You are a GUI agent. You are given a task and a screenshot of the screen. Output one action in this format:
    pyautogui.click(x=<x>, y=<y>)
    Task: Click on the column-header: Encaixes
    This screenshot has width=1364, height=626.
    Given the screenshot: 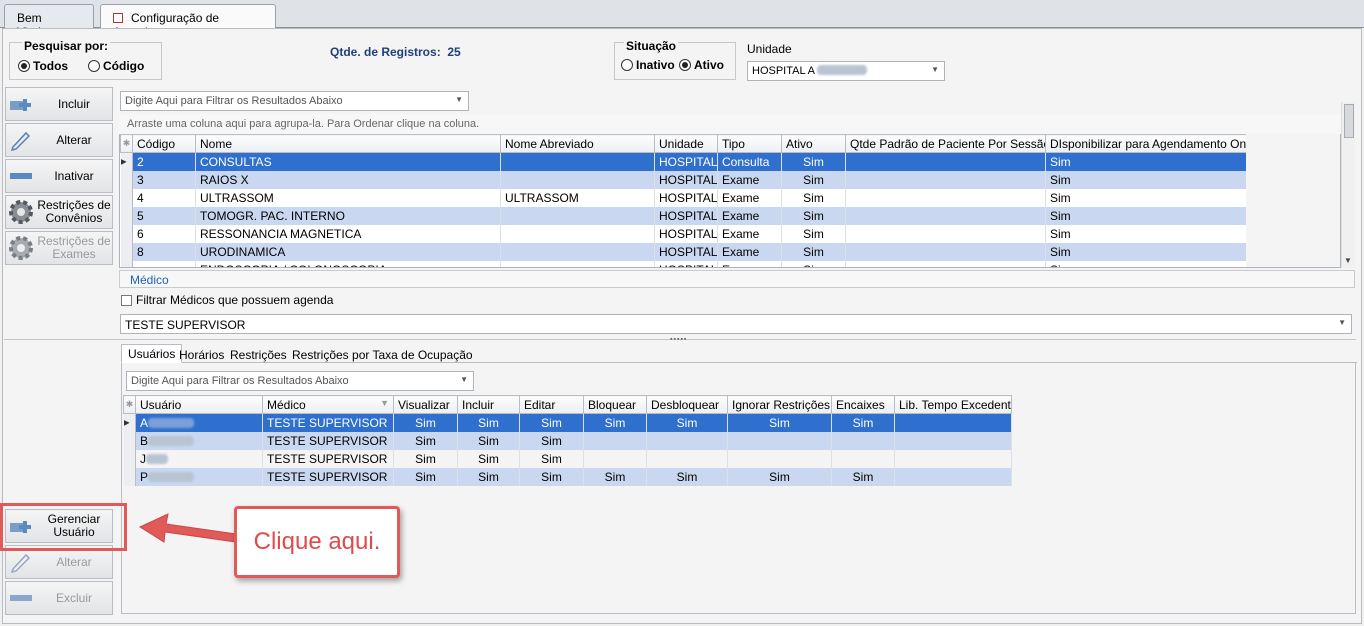 What is the action you would take?
    pyautogui.click(x=863, y=404)
    